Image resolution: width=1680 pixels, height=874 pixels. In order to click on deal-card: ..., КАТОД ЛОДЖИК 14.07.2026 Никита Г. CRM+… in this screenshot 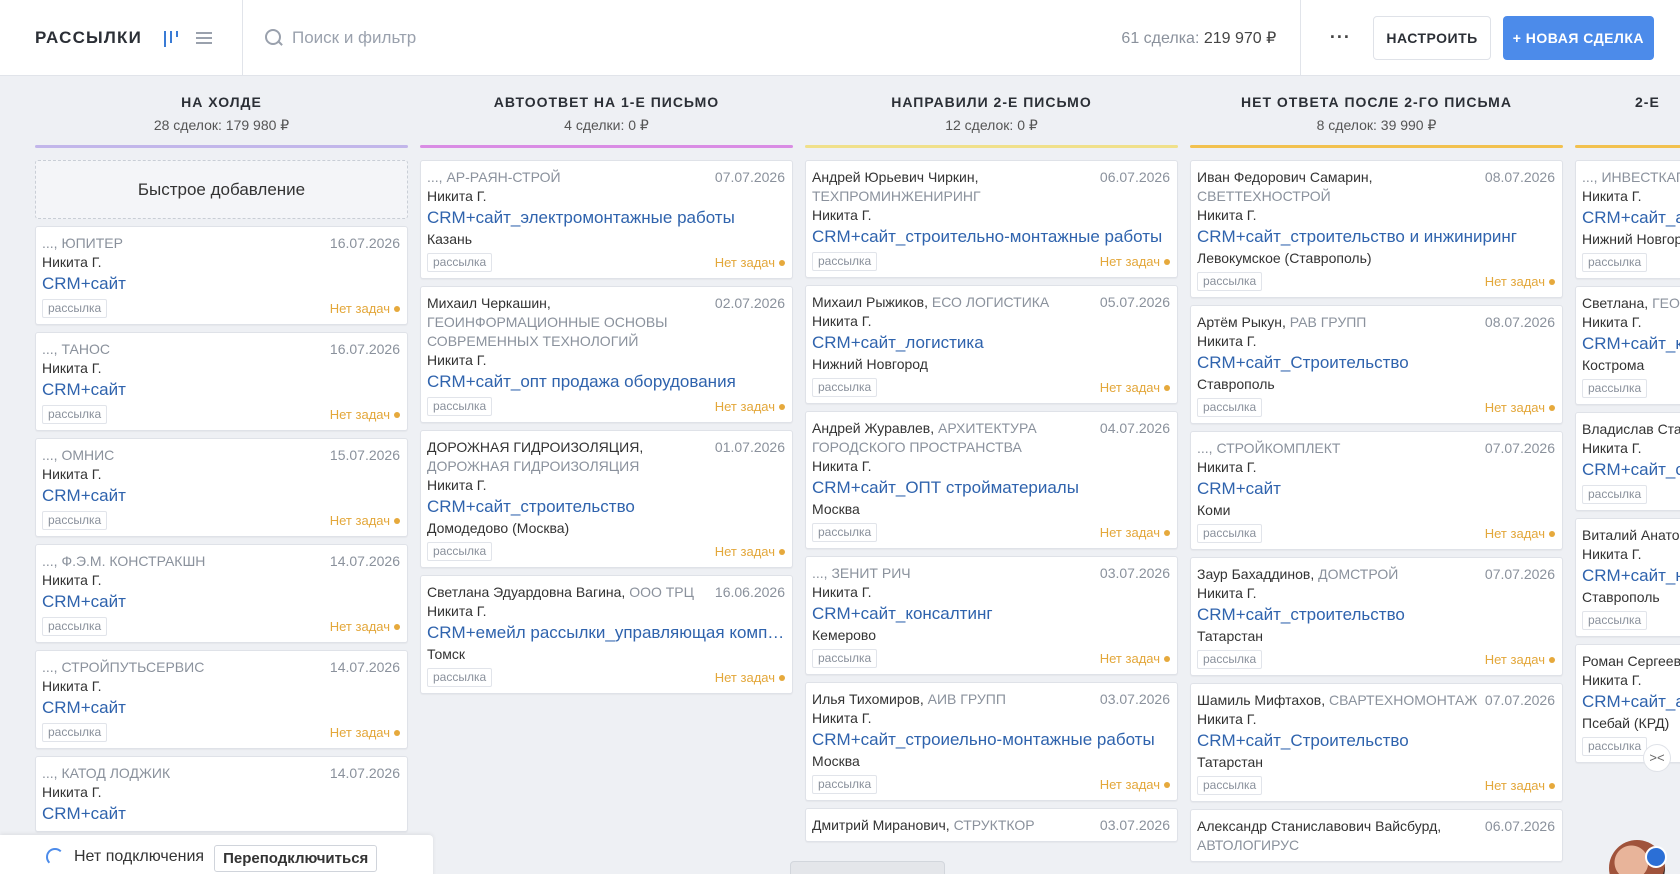, I will do `click(221, 794)`.